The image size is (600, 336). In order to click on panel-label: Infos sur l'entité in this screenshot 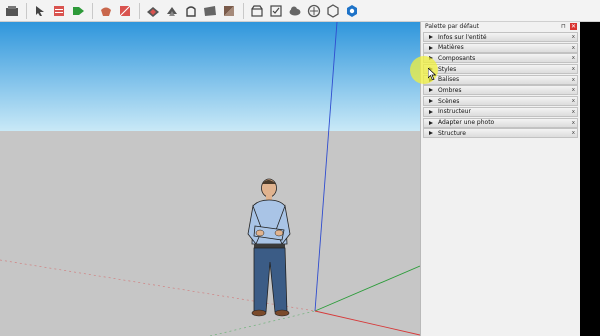, I will do `click(462, 37)`.